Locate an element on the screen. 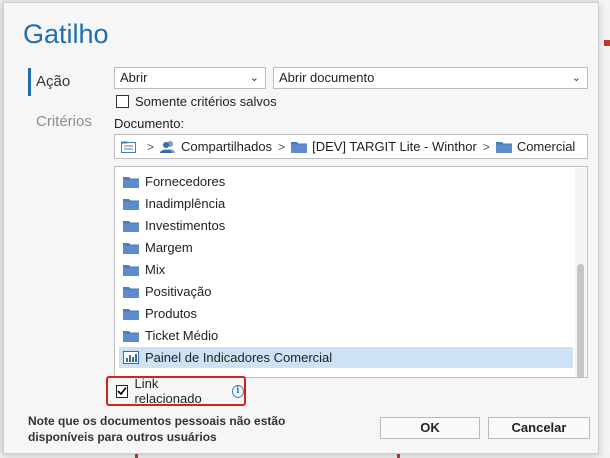  list-item: Fornecedores is located at coordinates (346, 181).